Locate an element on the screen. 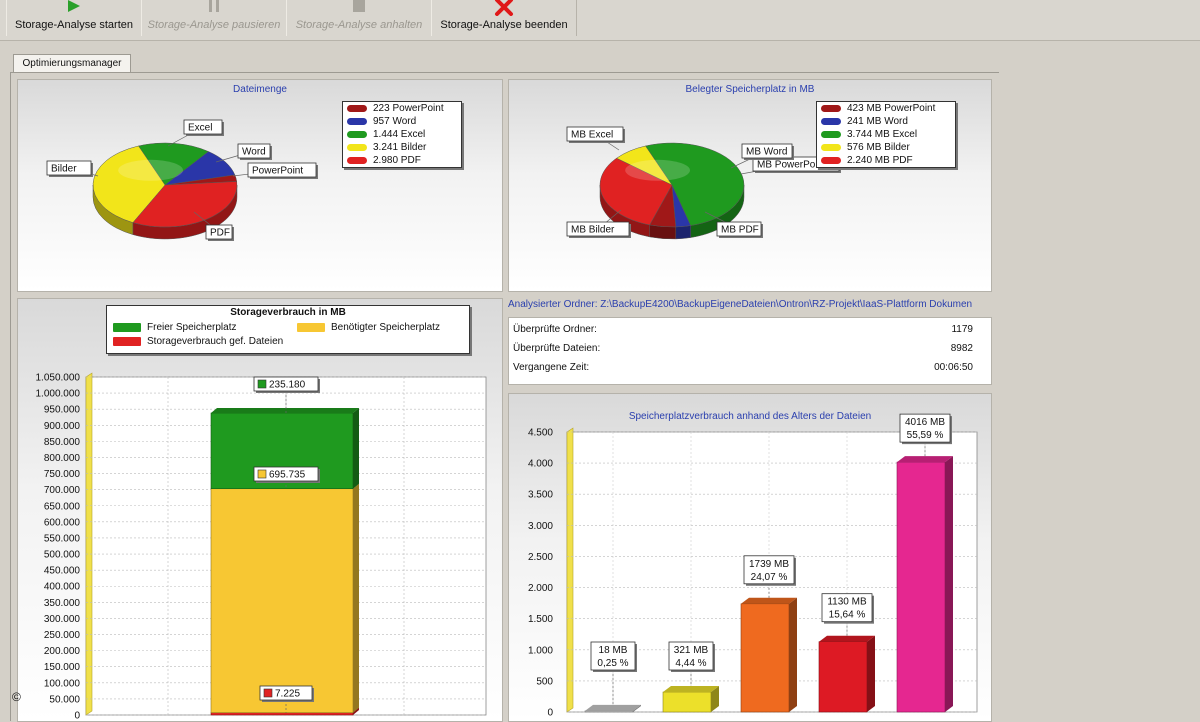 The image size is (1200, 722). svg-text: 1130 MB is located at coordinates (847, 602).